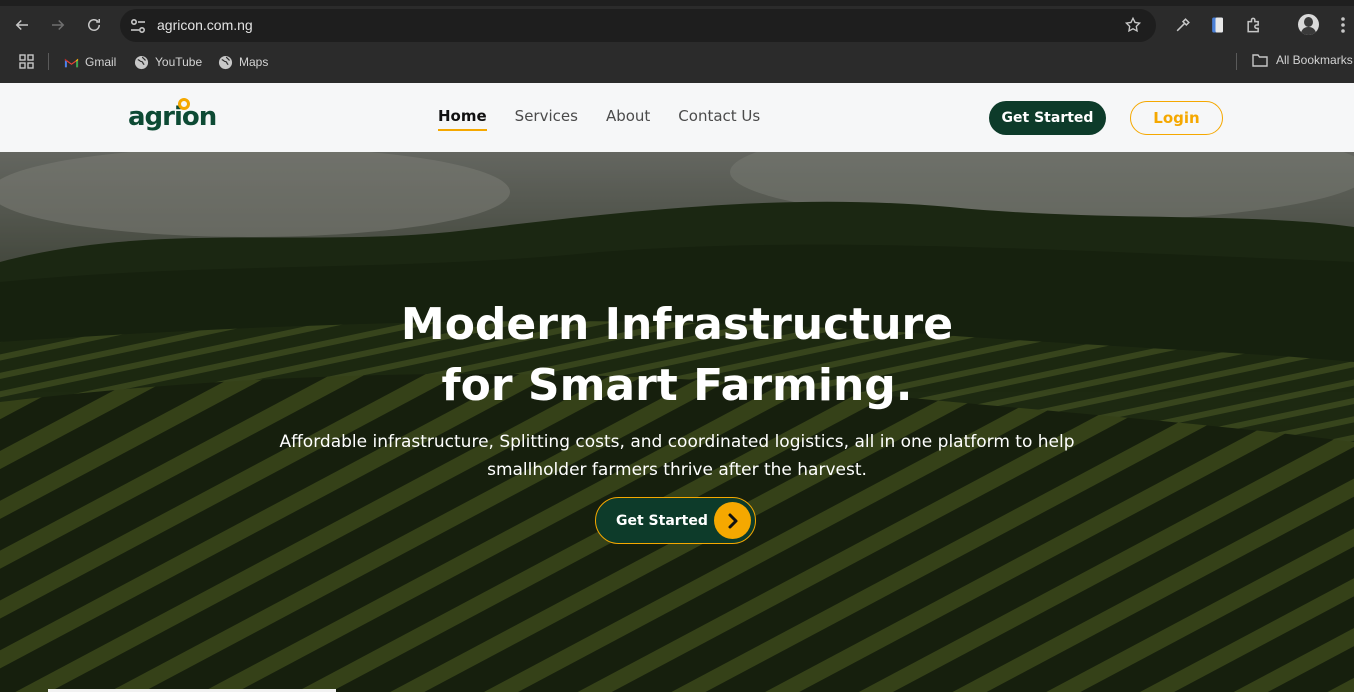 Image resolution: width=1354 pixels, height=692 pixels. What do you see at coordinates (184, 104) in the screenshot?
I see `logo-sun-icon` at bounding box center [184, 104].